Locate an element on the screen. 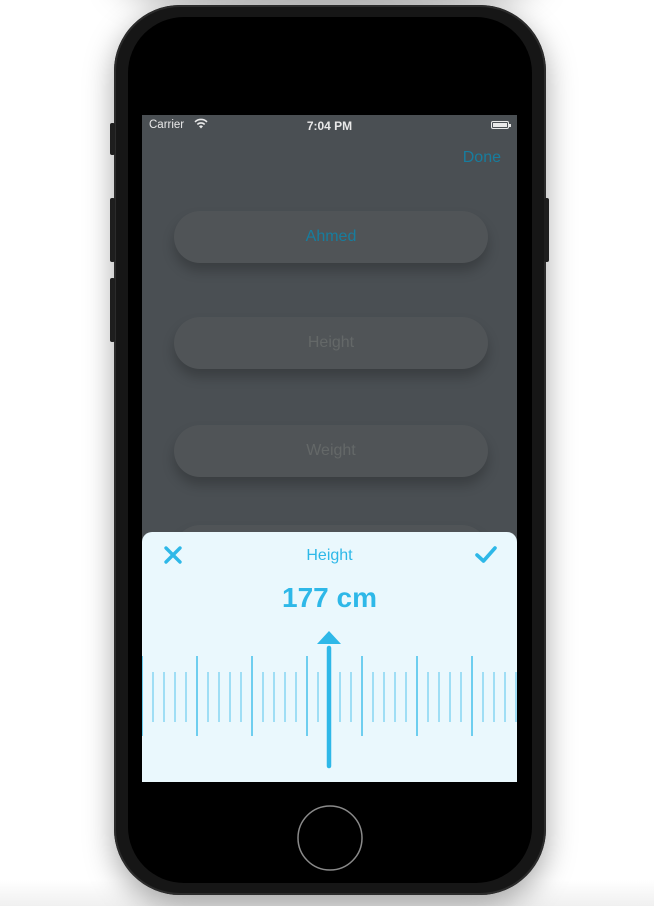  done-button: Done is located at coordinates (482, 158).